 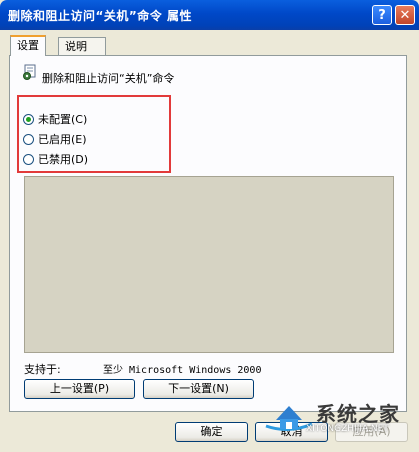 What do you see at coordinates (28, 45) in the screenshot?
I see `tab-settings: 设置` at bounding box center [28, 45].